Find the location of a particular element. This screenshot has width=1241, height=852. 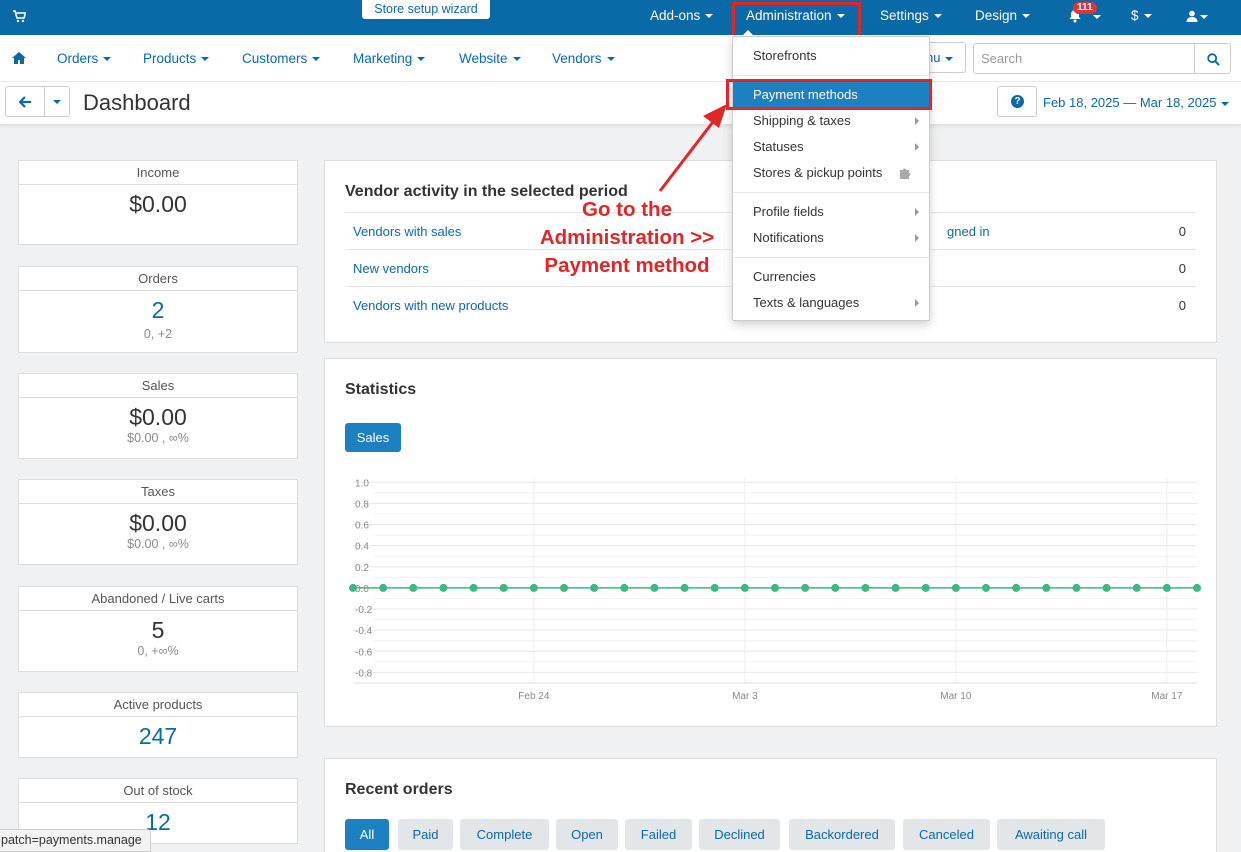

filter-paid: Paid is located at coordinates (425, 834).